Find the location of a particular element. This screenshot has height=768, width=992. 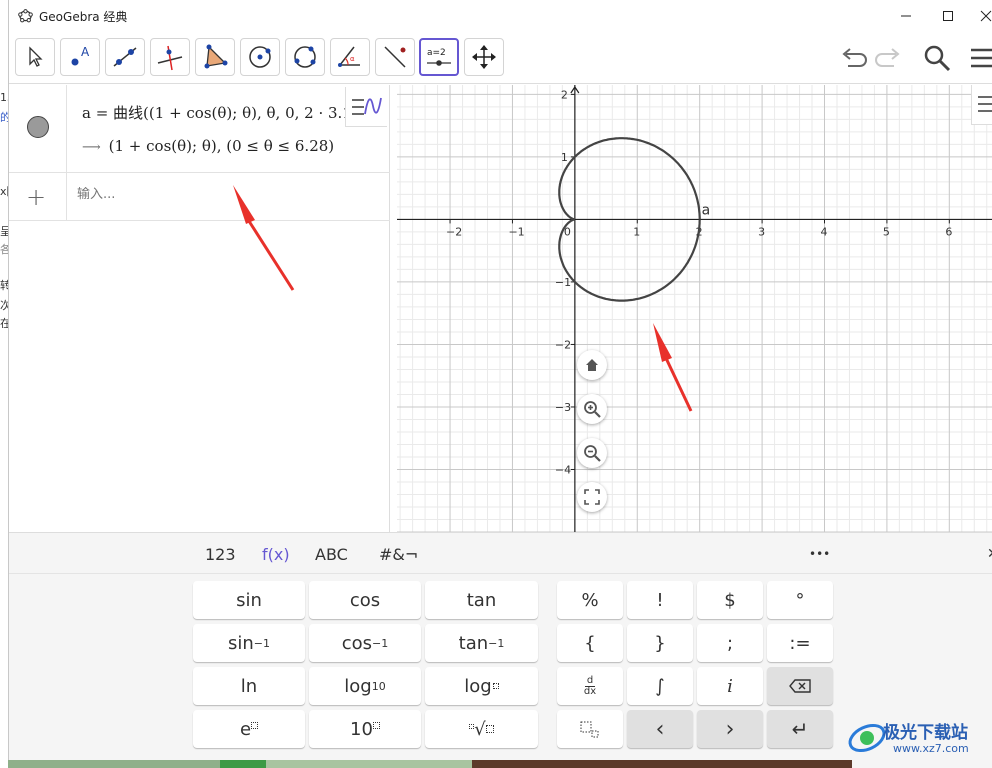

graphics-style-button is located at coordinates (981, 105).